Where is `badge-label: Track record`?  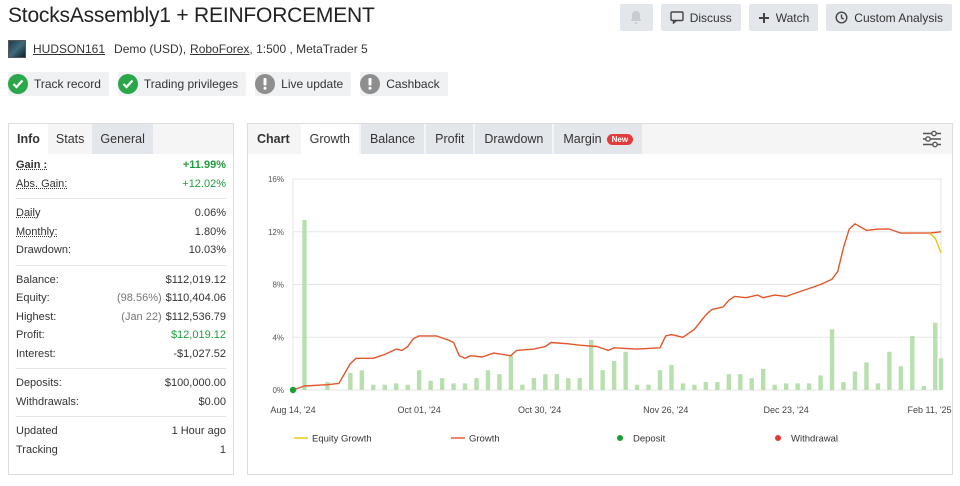 badge-label: Track record is located at coordinates (67, 84).